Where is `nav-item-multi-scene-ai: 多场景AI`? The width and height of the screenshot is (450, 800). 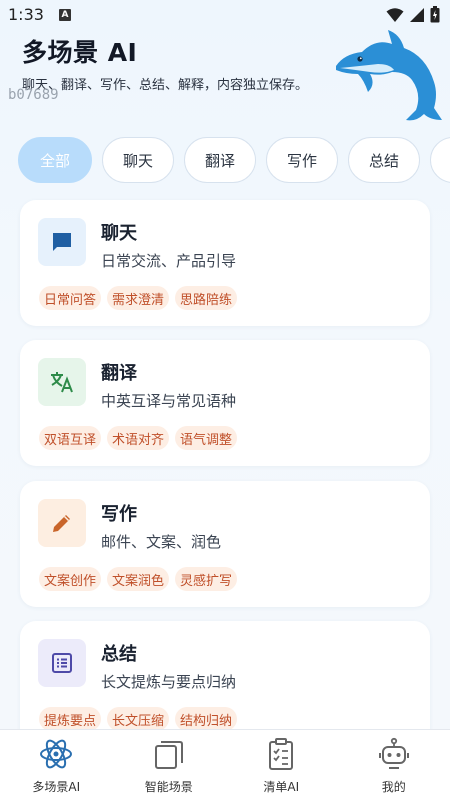
nav-item-multi-scene-ai: 多场景AI is located at coordinates (56, 765).